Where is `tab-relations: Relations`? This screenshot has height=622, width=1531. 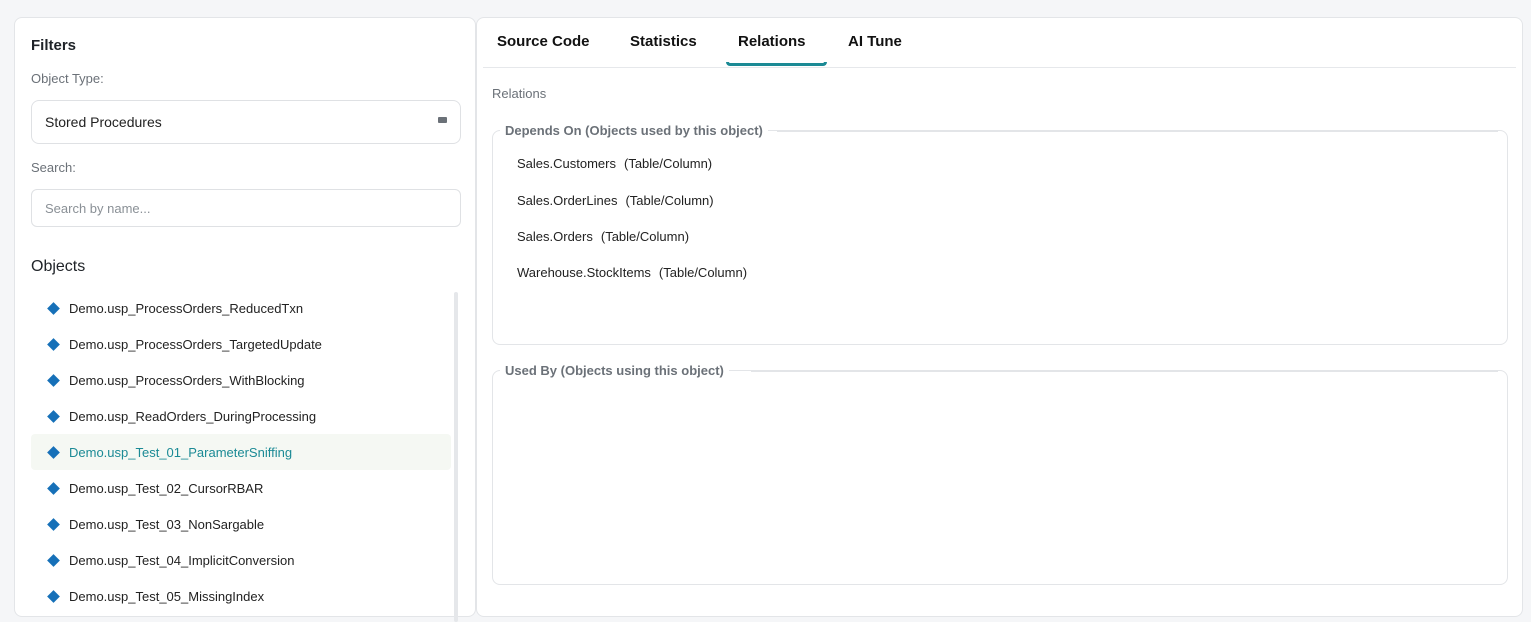 tab-relations: Relations is located at coordinates (772, 41).